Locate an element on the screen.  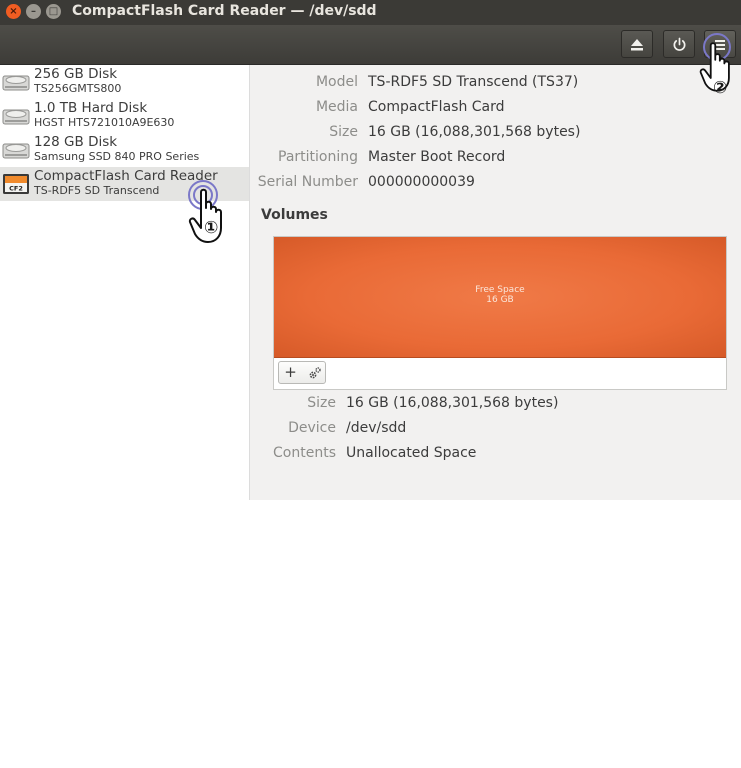
compactflash-badge: CF2 is located at coordinates (16, 189).